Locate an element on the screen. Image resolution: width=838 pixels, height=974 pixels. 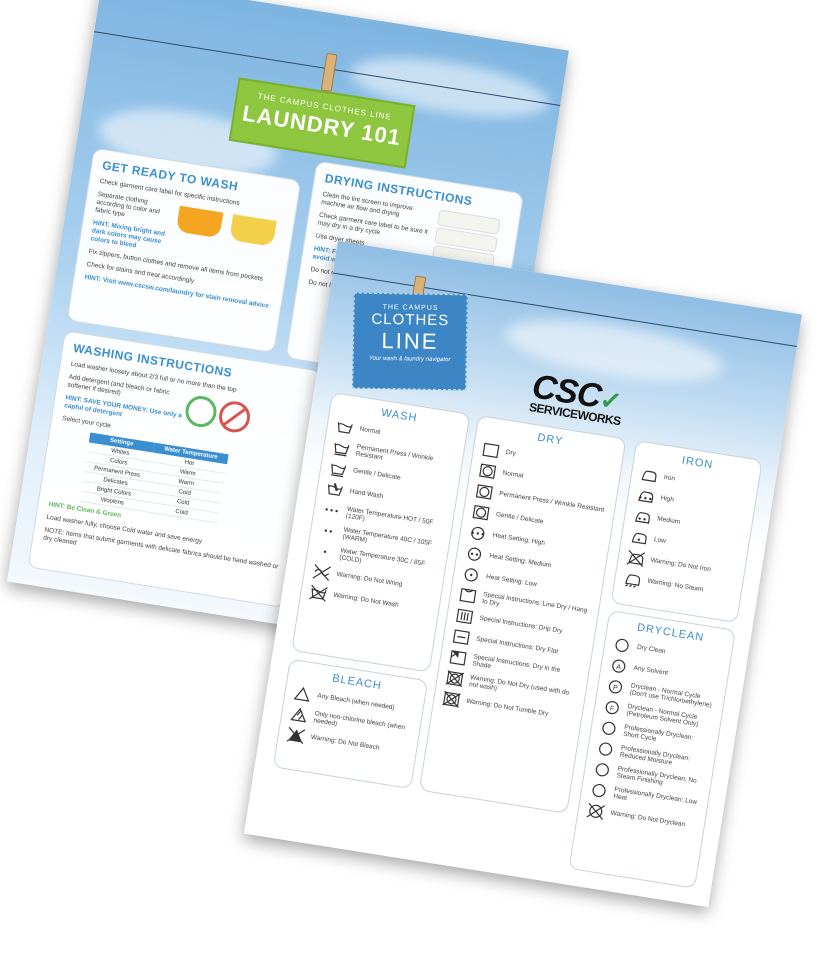
detergent-cup-icons is located at coordinates (218, 414).